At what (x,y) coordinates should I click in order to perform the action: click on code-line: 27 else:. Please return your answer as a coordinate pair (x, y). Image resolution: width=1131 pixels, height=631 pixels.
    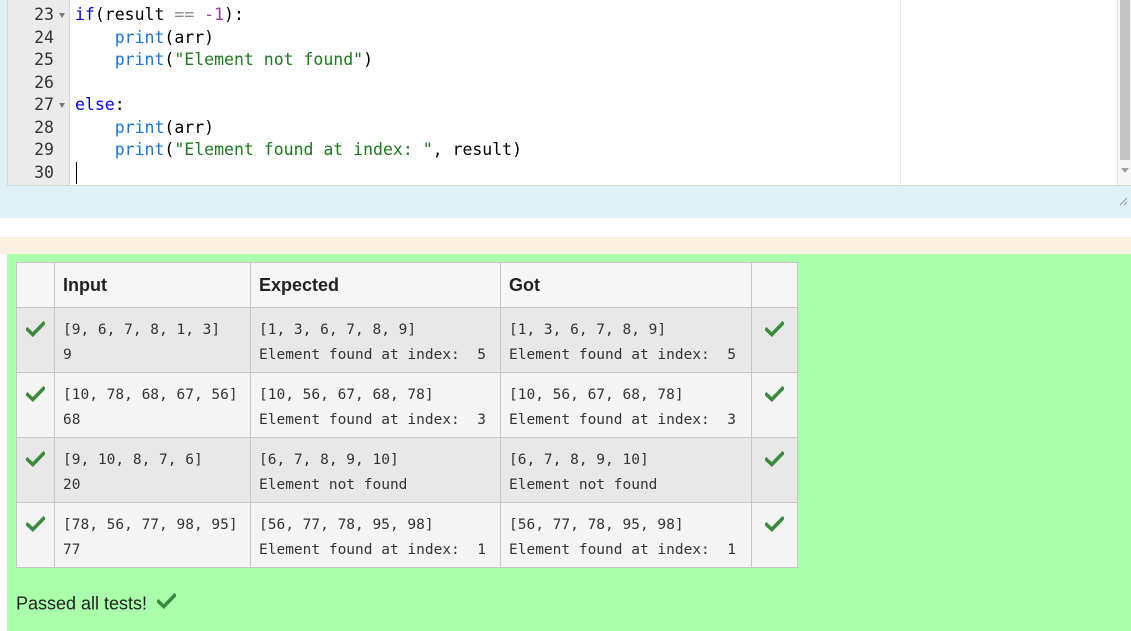
    Looking at the image, I should click on (448, 105).